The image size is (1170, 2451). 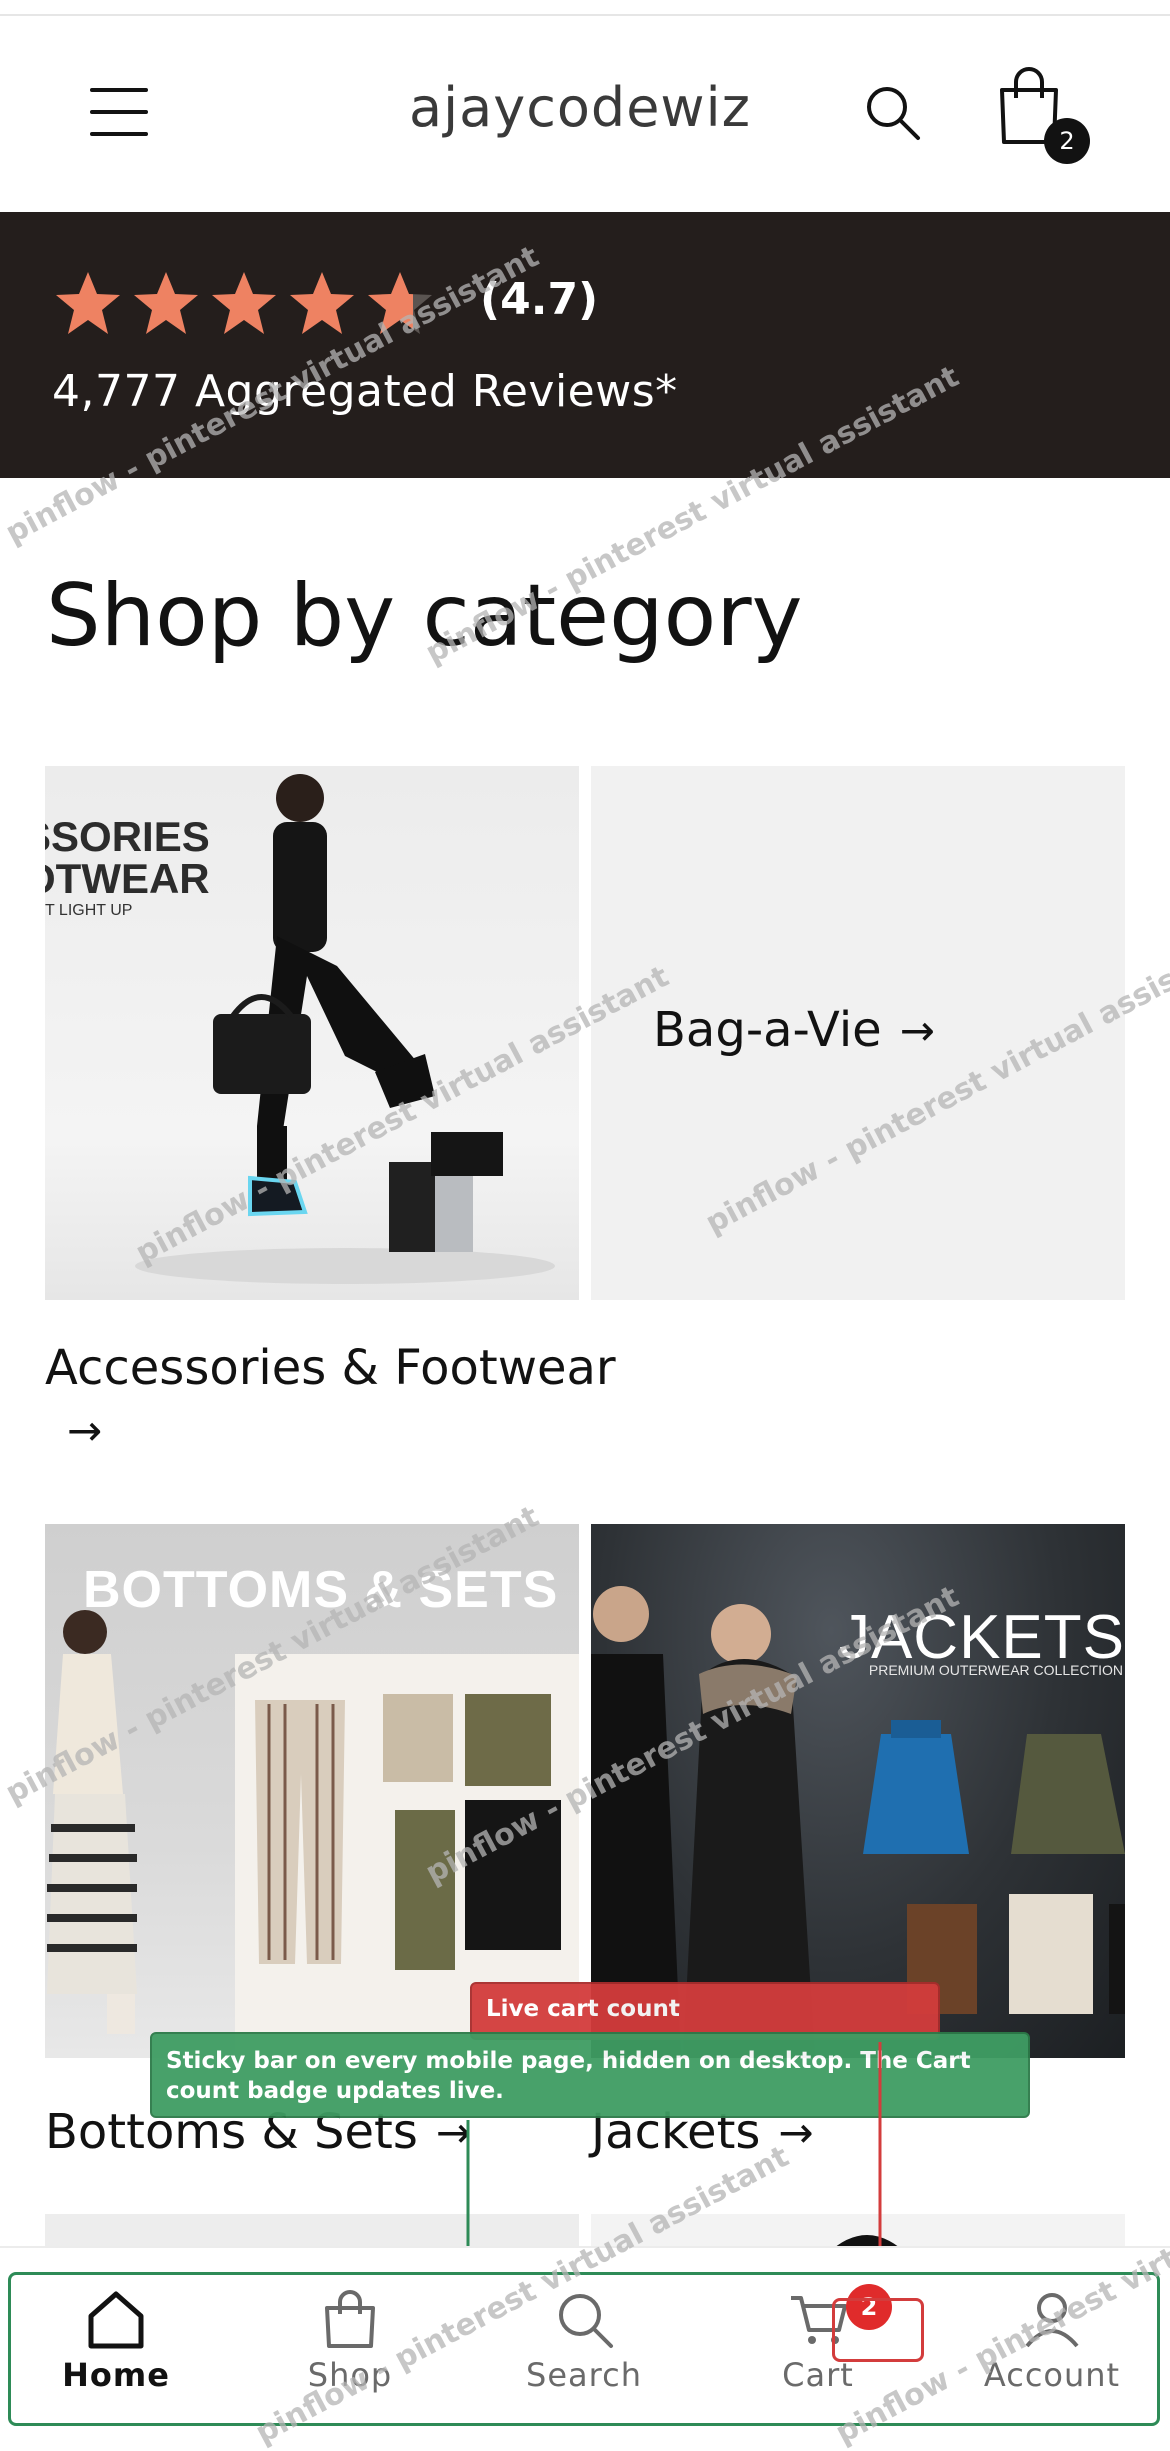 I want to click on nav-label-account: Account, so click(x=1052, y=2375).